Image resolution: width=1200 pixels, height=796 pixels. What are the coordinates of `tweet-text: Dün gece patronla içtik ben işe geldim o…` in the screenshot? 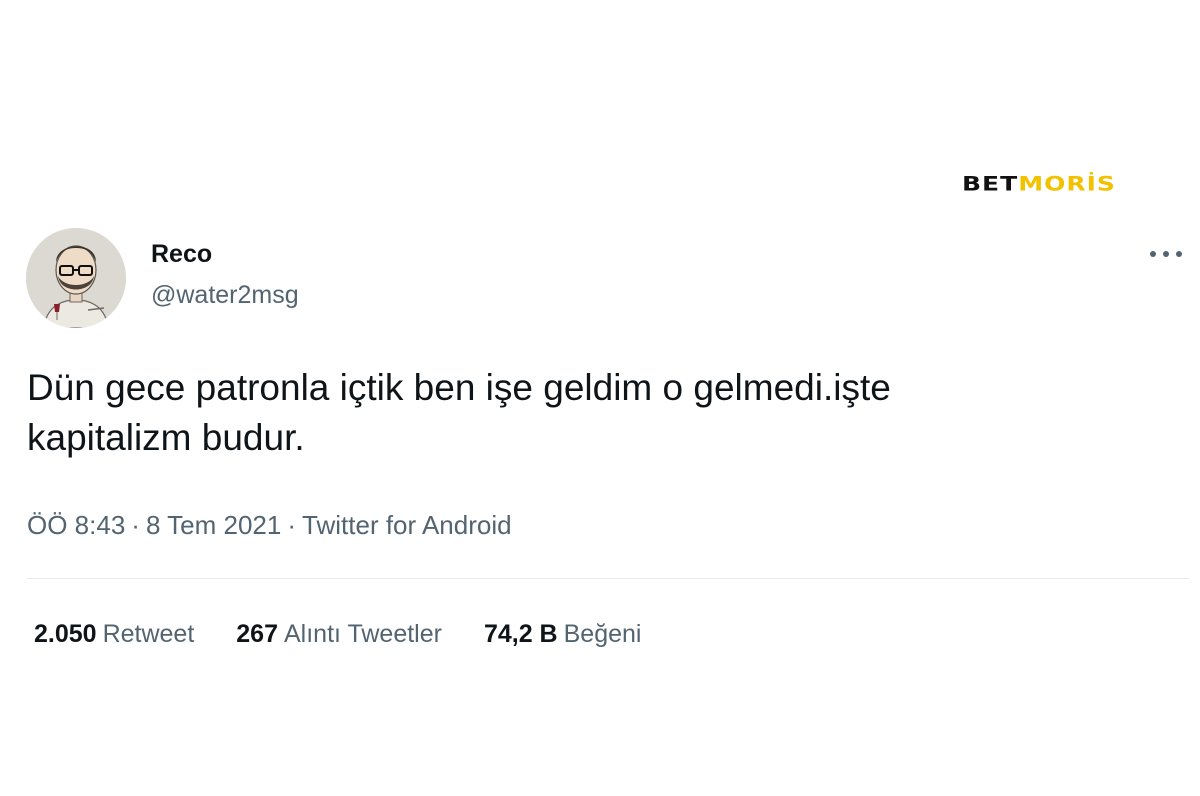 It's located at (597, 413).